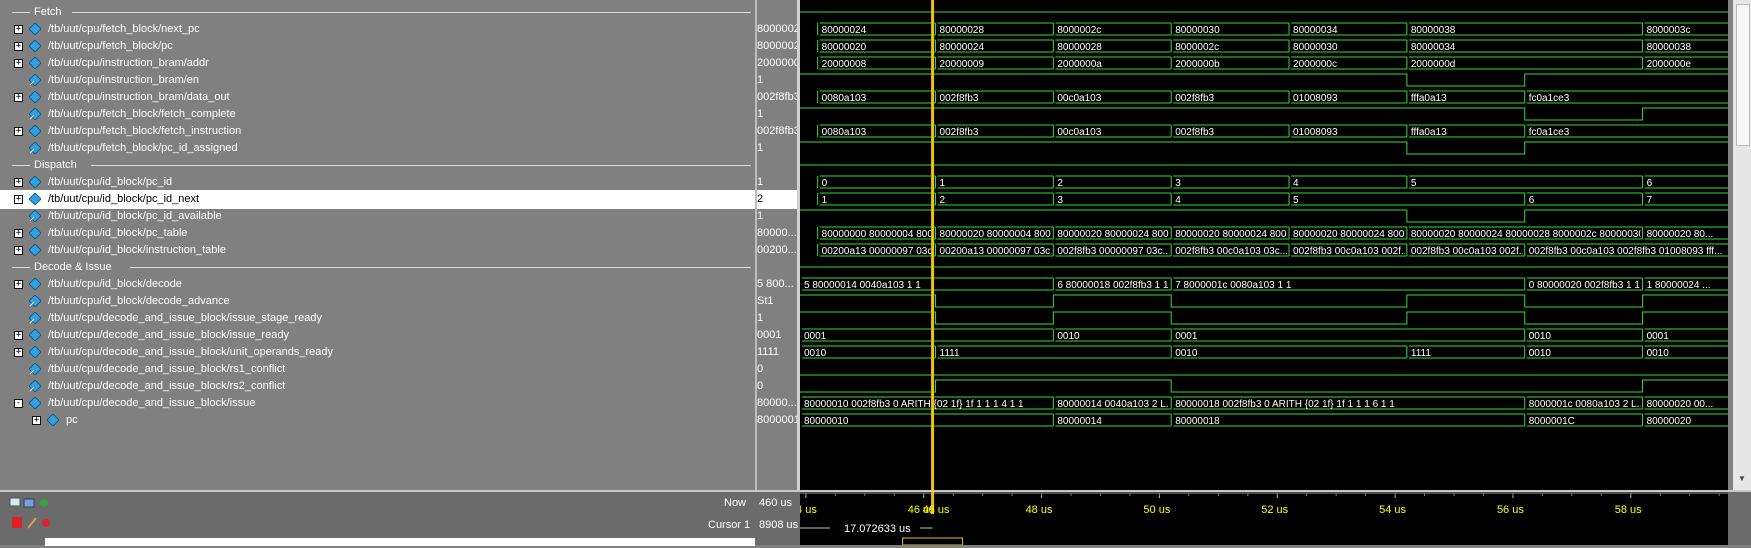 This screenshot has height=548, width=1751. I want to click on now-label: Now, so click(735, 503).